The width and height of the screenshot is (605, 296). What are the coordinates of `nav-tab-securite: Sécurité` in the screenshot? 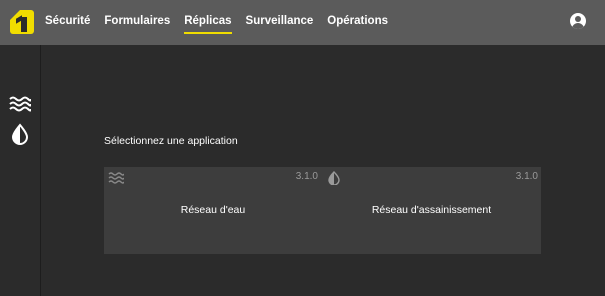 It's located at (67, 22).